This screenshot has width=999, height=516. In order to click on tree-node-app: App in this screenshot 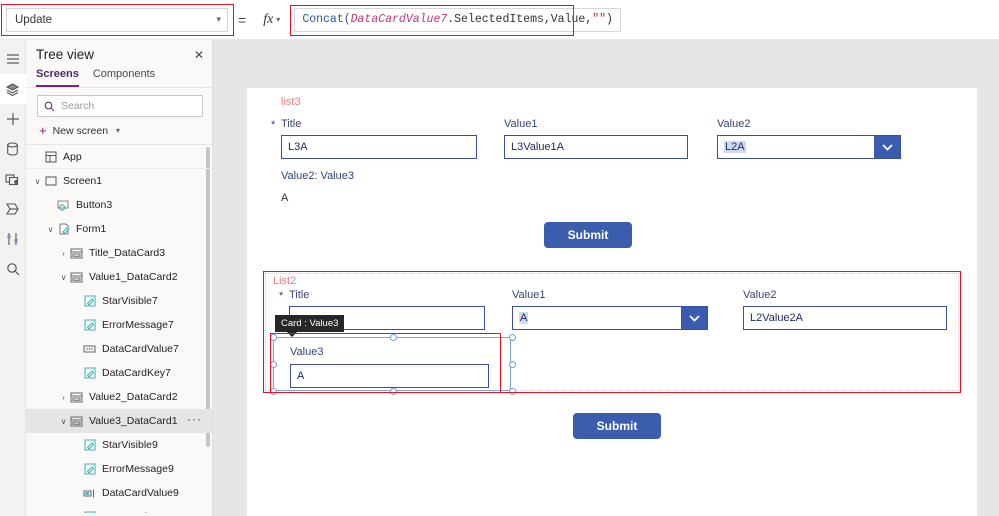, I will do `click(119, 157)`.